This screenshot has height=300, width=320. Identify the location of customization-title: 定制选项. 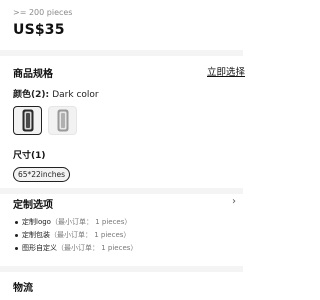
(33, 203).